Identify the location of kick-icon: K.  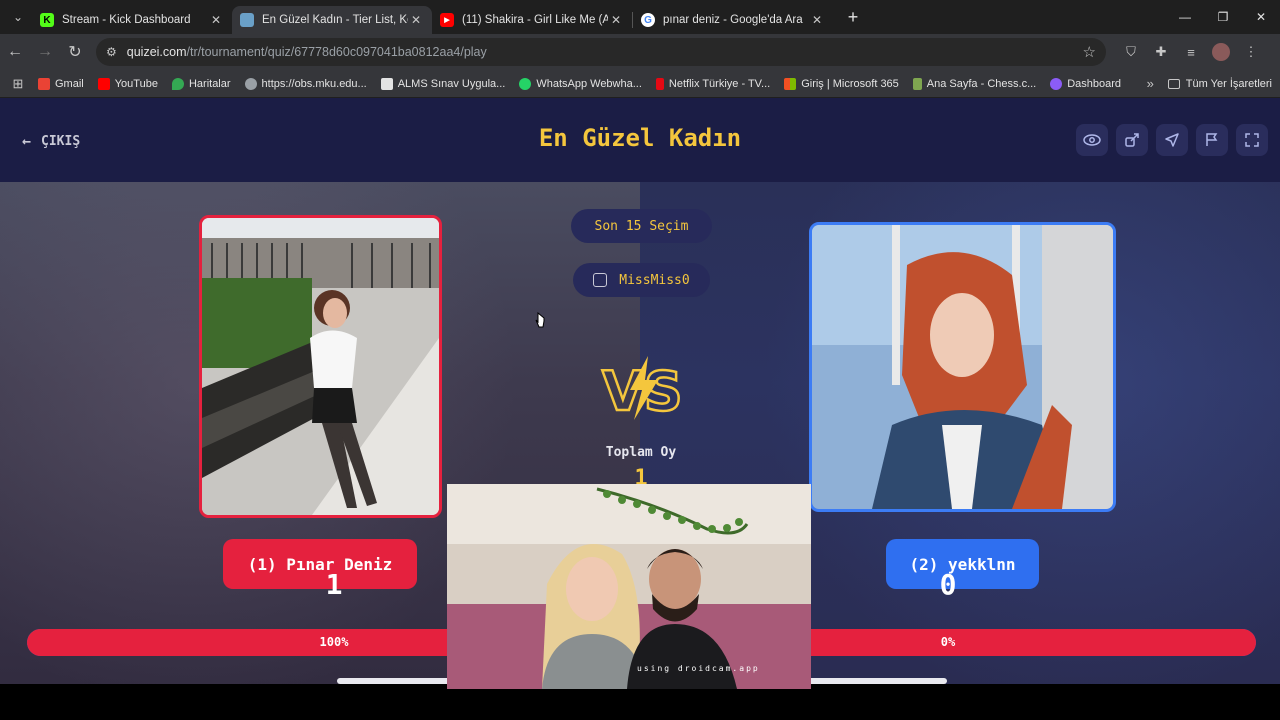
(47, 20).